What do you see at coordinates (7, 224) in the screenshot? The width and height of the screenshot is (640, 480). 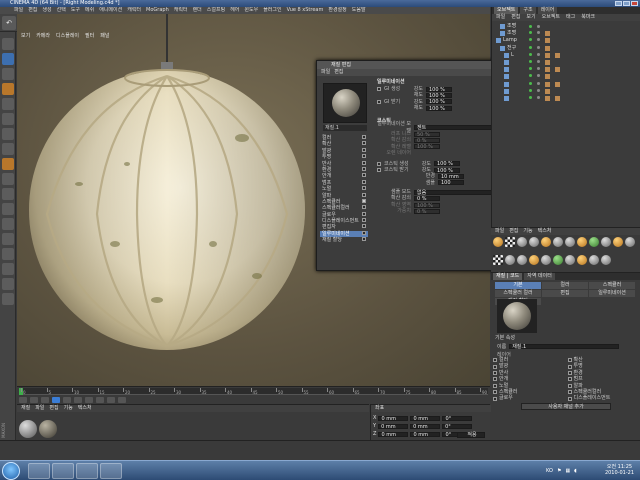 I see `sculpt-icon` at bounding box center [7, 224].